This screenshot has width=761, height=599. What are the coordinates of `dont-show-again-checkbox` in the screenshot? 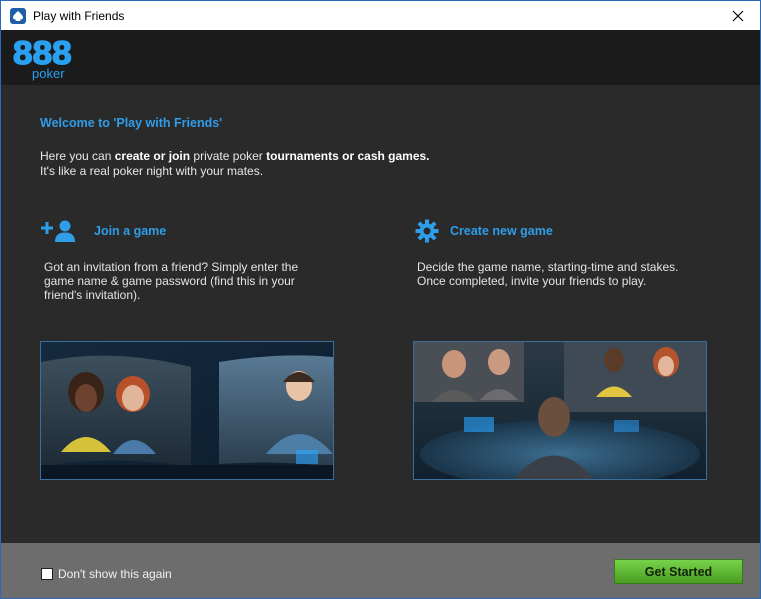 It's located at (47, 574).